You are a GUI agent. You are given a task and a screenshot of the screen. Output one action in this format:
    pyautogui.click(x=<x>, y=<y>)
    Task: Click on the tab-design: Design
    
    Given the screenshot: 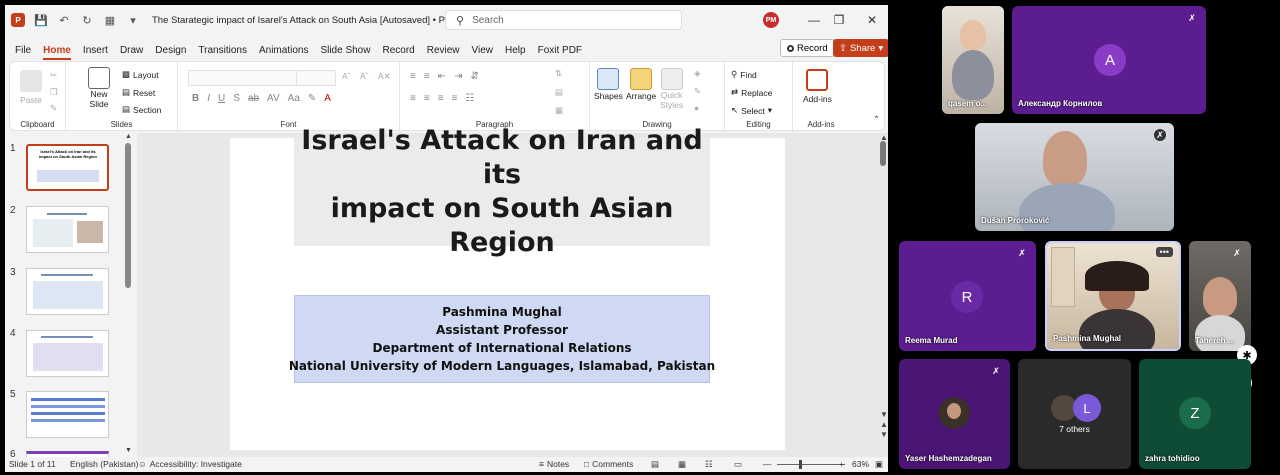 What is the action you would take?
    pyautogui.click(x=170, y=50)
    